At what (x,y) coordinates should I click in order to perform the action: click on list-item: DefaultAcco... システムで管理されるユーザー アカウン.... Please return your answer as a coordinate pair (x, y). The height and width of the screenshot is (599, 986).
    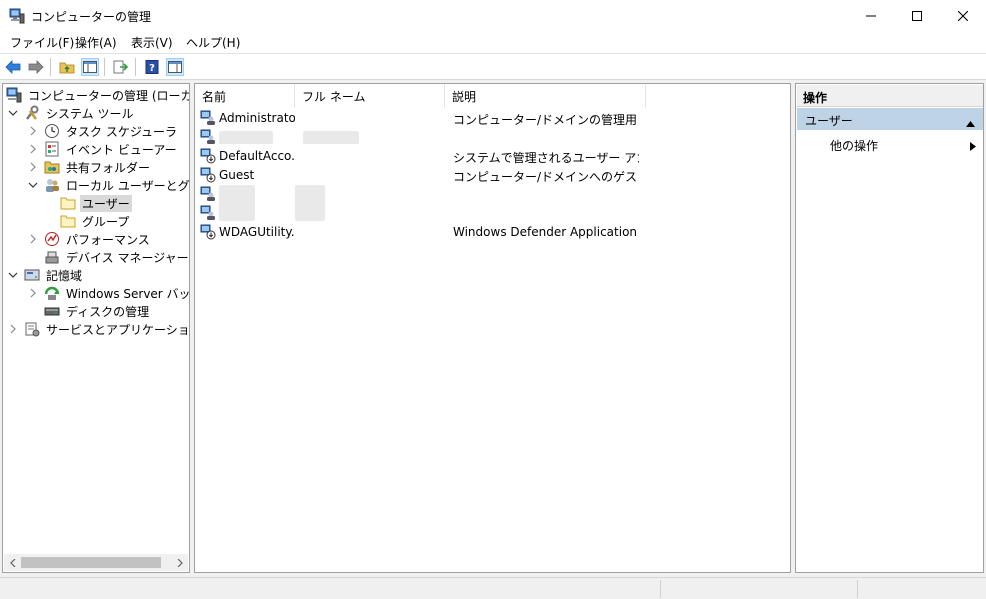
    Looking at the image, I should click on (494, 156).